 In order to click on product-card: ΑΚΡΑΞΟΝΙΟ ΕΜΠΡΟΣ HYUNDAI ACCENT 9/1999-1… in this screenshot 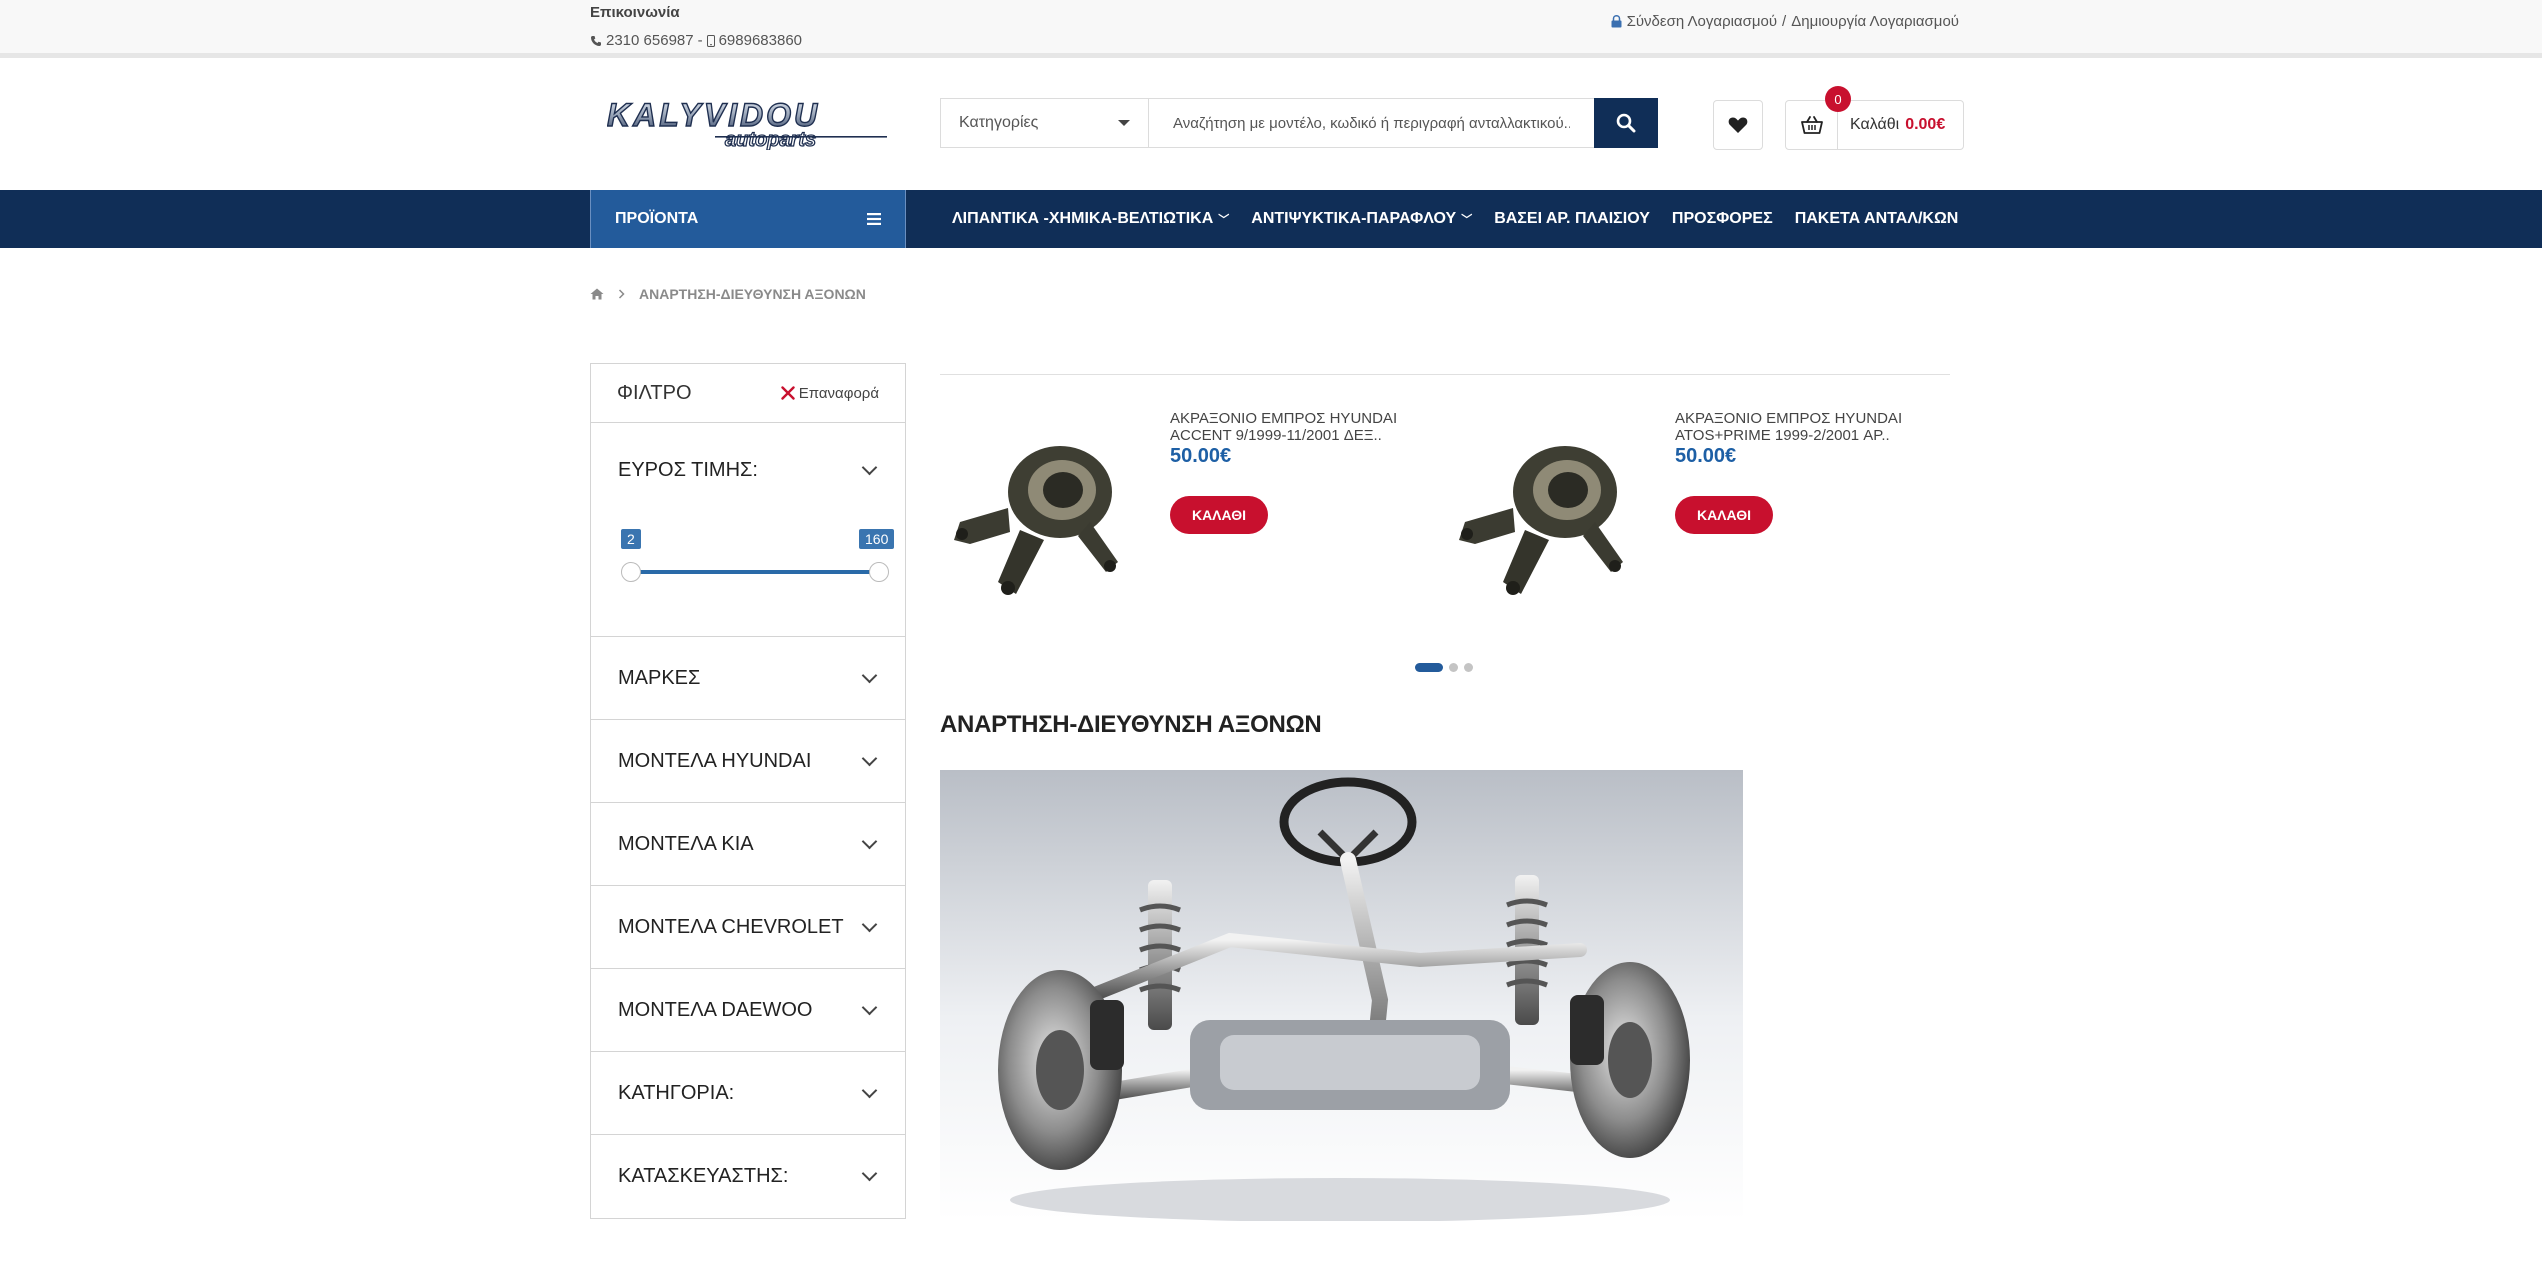, I will do `click(1185, 502)`.